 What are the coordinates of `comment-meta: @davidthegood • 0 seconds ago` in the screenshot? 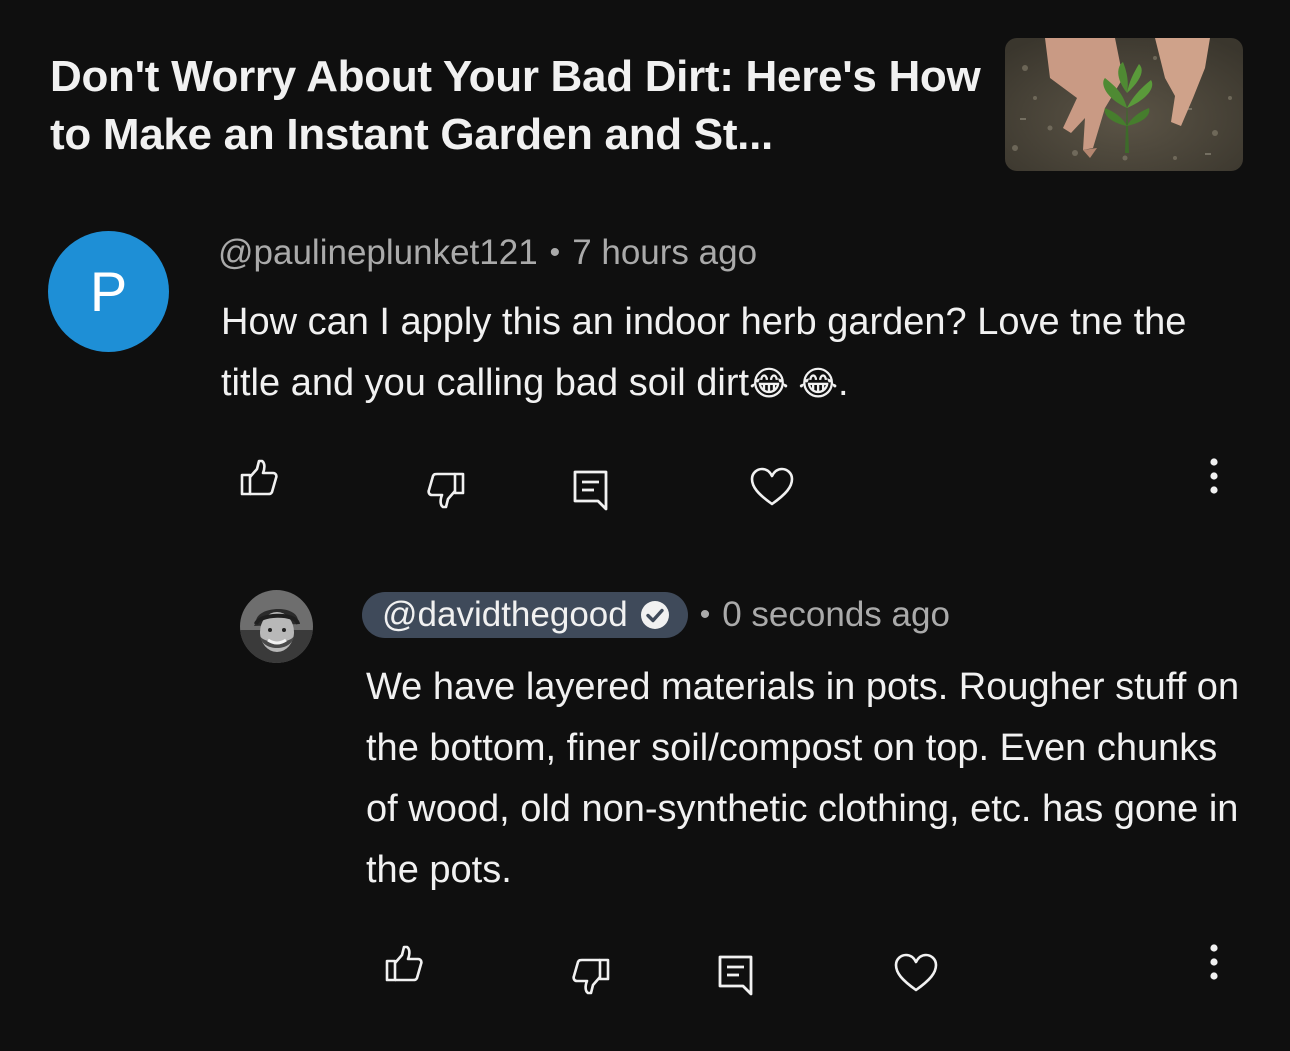 It's located at (656, 615).